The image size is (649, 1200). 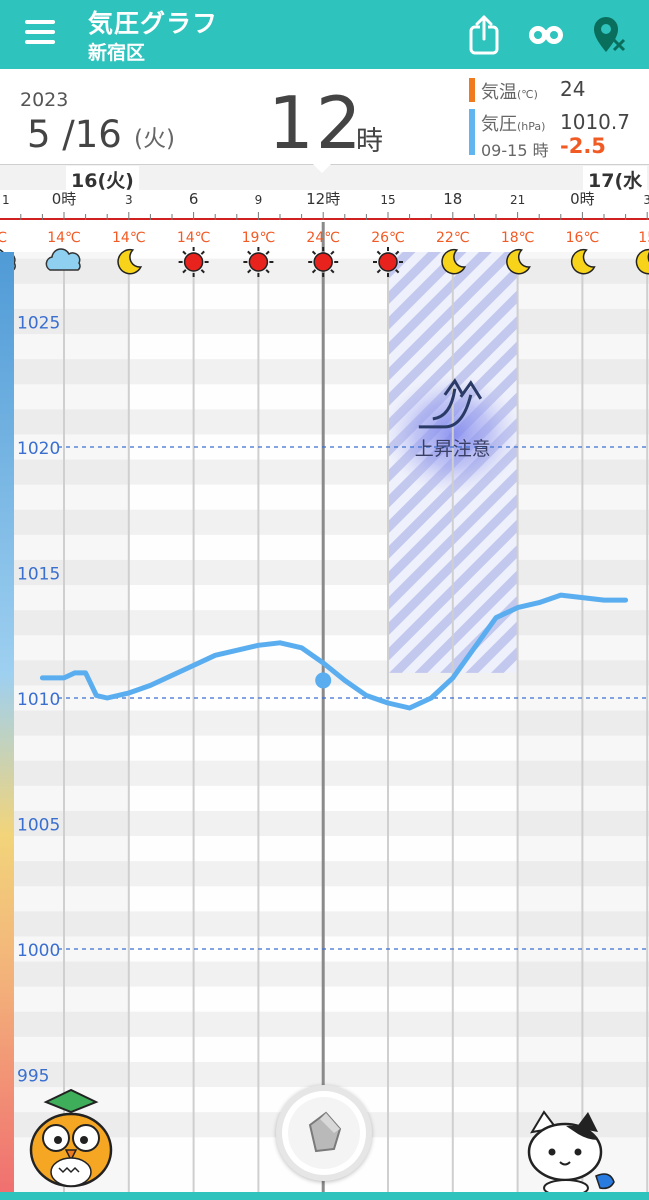 I want to click on y-tick-label: 1010, so click(x=38, y=700).